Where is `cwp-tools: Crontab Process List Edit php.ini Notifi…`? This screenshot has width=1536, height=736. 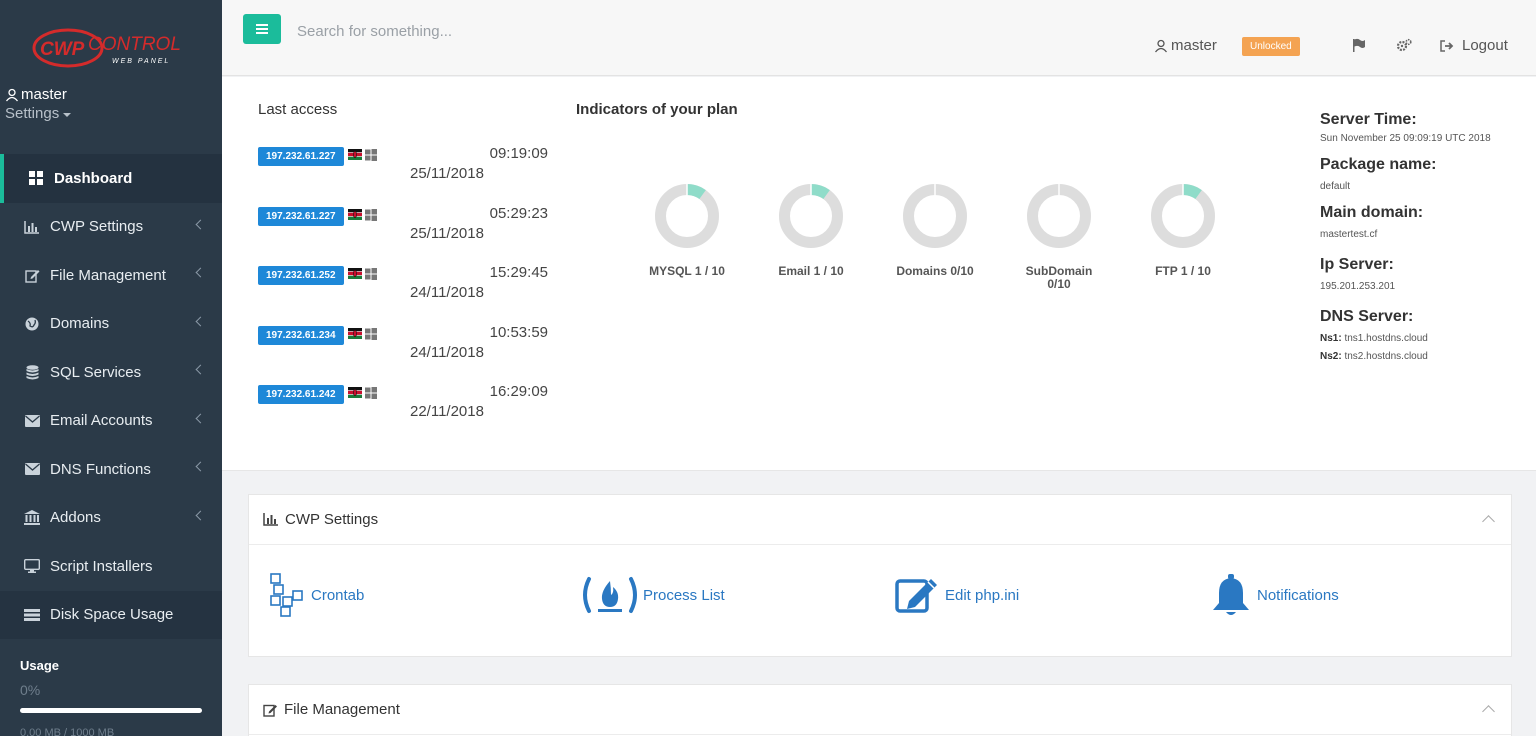
cwp-tools: Crontab Process List Edit php.ini Notifi… is located at coordinates (880, 601).